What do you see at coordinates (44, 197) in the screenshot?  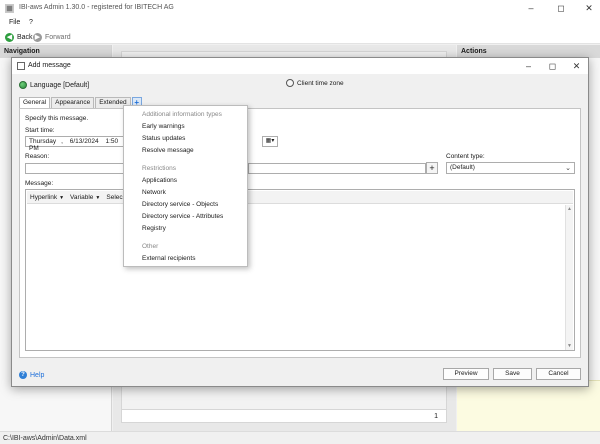 I see `hyperlink-label: Hyperlink` at bounding box center [44, 197].